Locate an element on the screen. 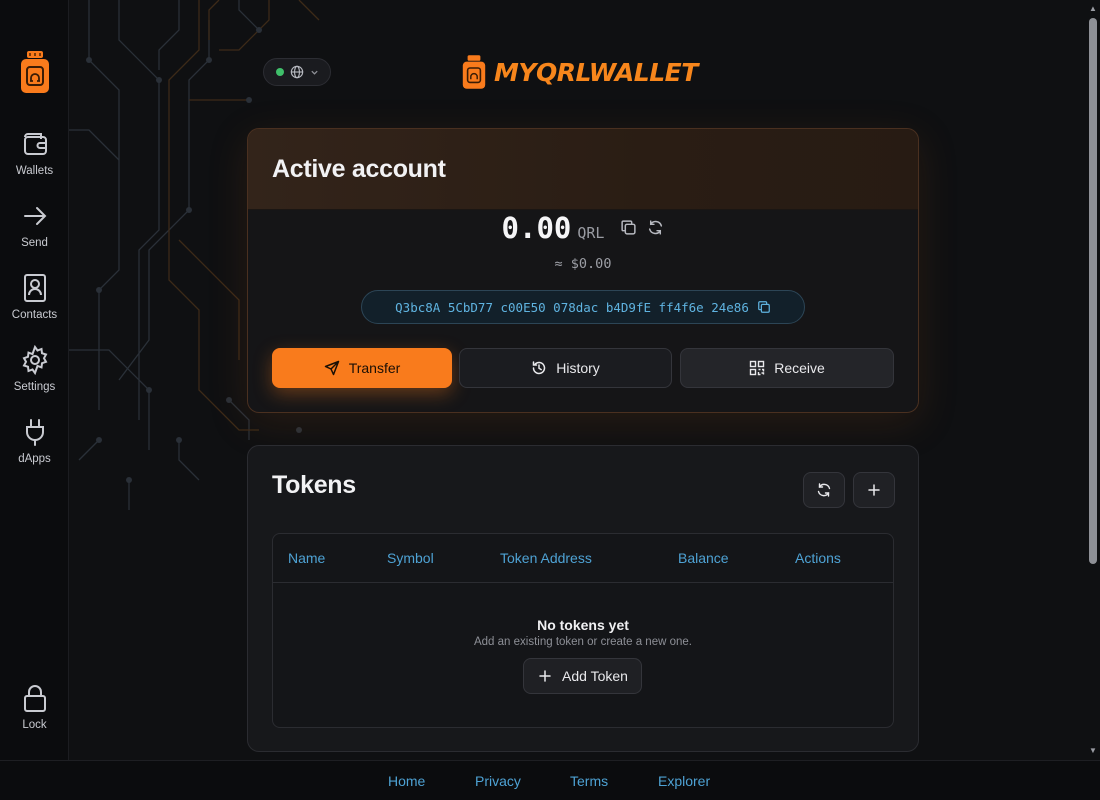 This screenshot has height=800, width=1100. history-label: History is located at coordinates (578, 368).